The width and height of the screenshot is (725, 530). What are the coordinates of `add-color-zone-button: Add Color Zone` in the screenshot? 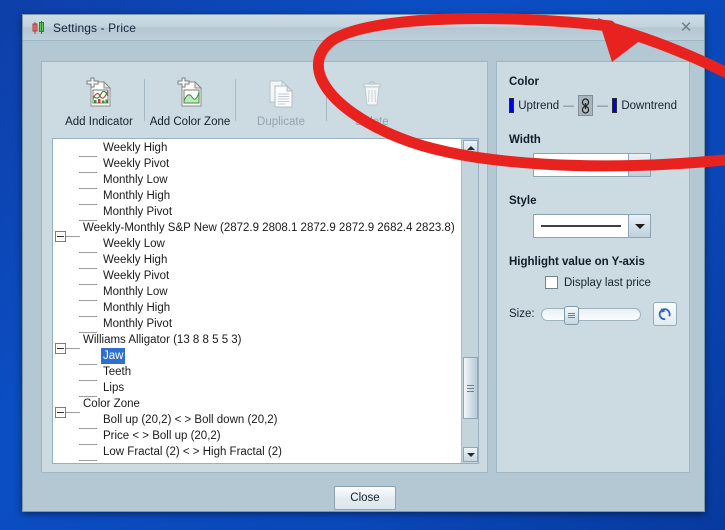 It's located at (190, 100).